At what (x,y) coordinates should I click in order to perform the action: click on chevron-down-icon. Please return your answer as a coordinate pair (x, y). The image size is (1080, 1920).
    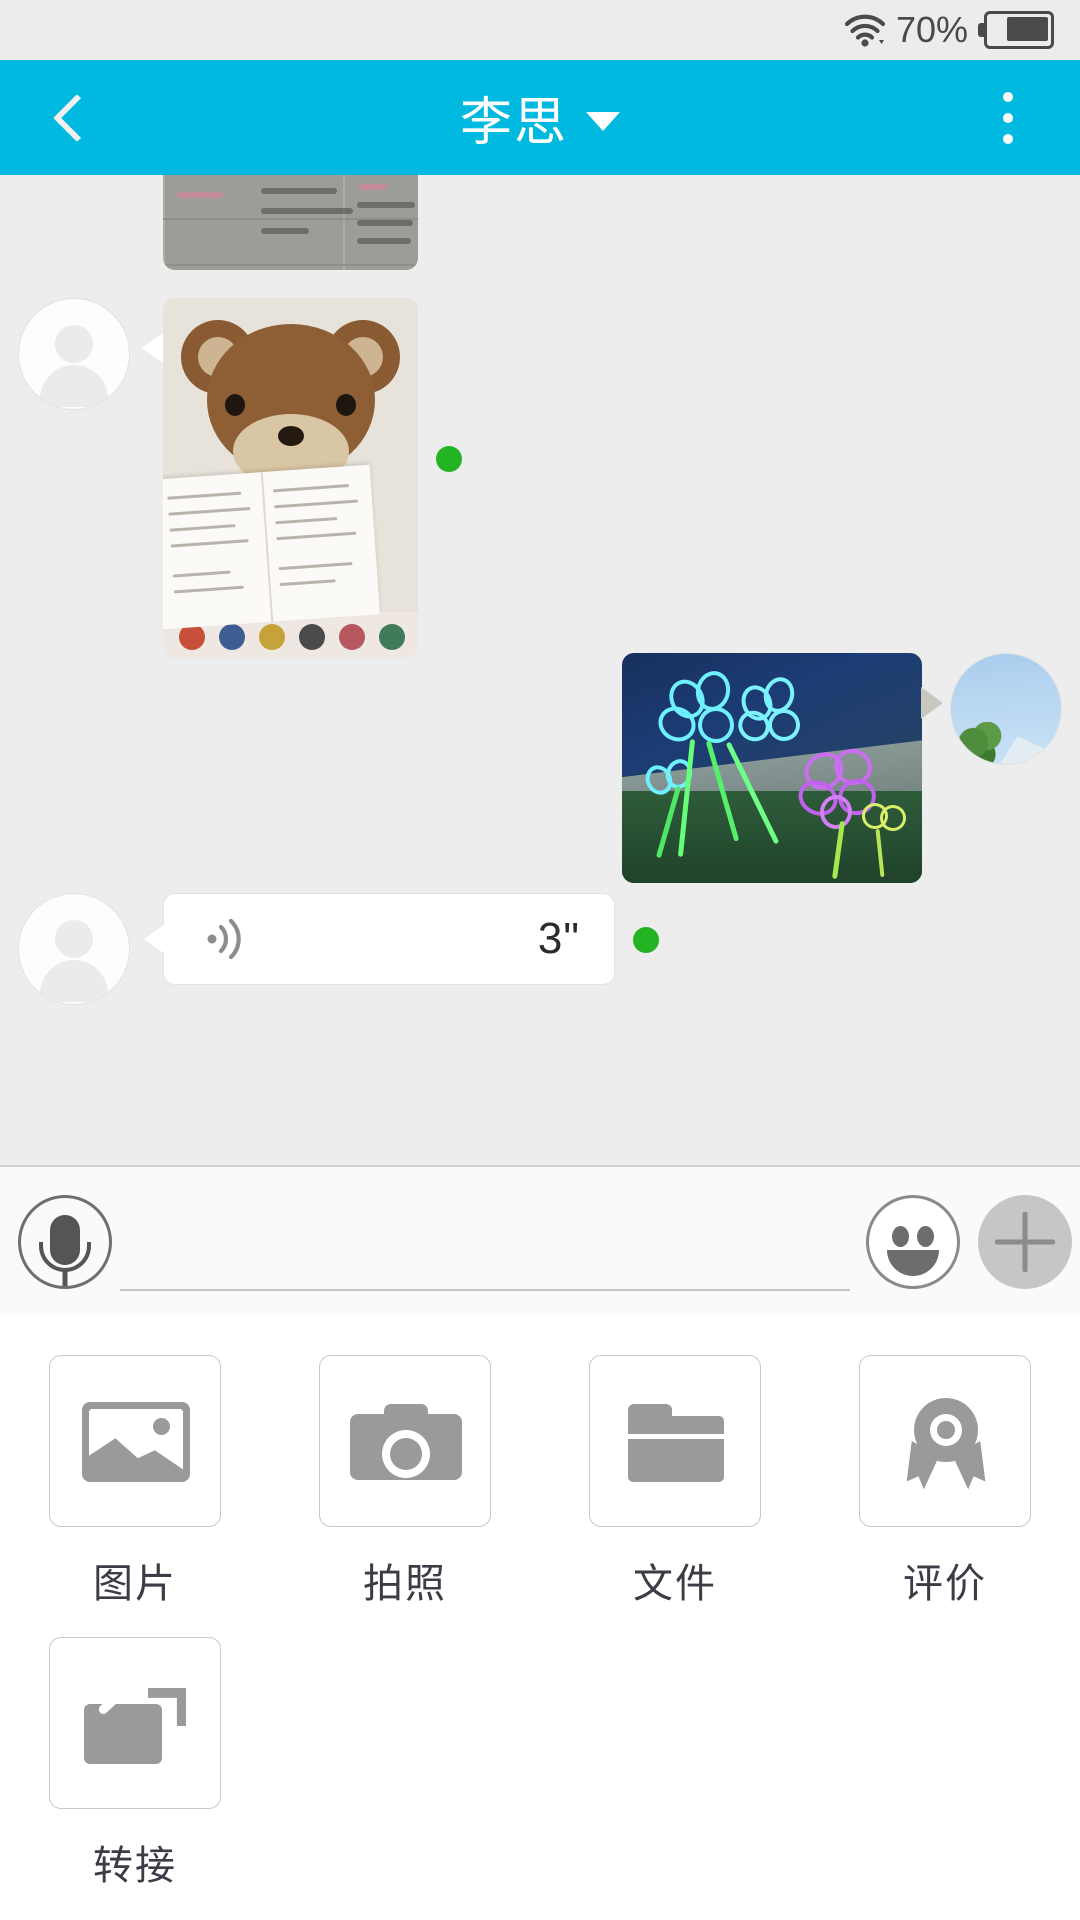
    Looking at the image, I should click on (603, 121).